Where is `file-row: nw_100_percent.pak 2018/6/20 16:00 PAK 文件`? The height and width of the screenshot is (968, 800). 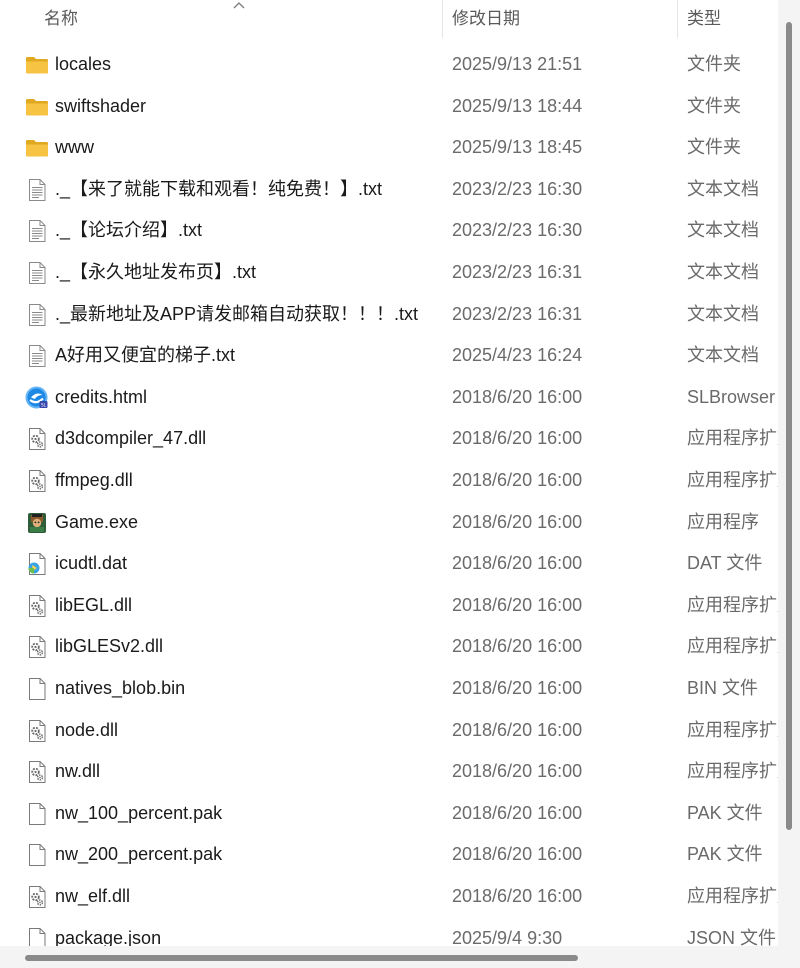
file-row: nw_100_percent.pak 2018/6/20 16:00 PAK 文件 is located at coordinates (389, 814).